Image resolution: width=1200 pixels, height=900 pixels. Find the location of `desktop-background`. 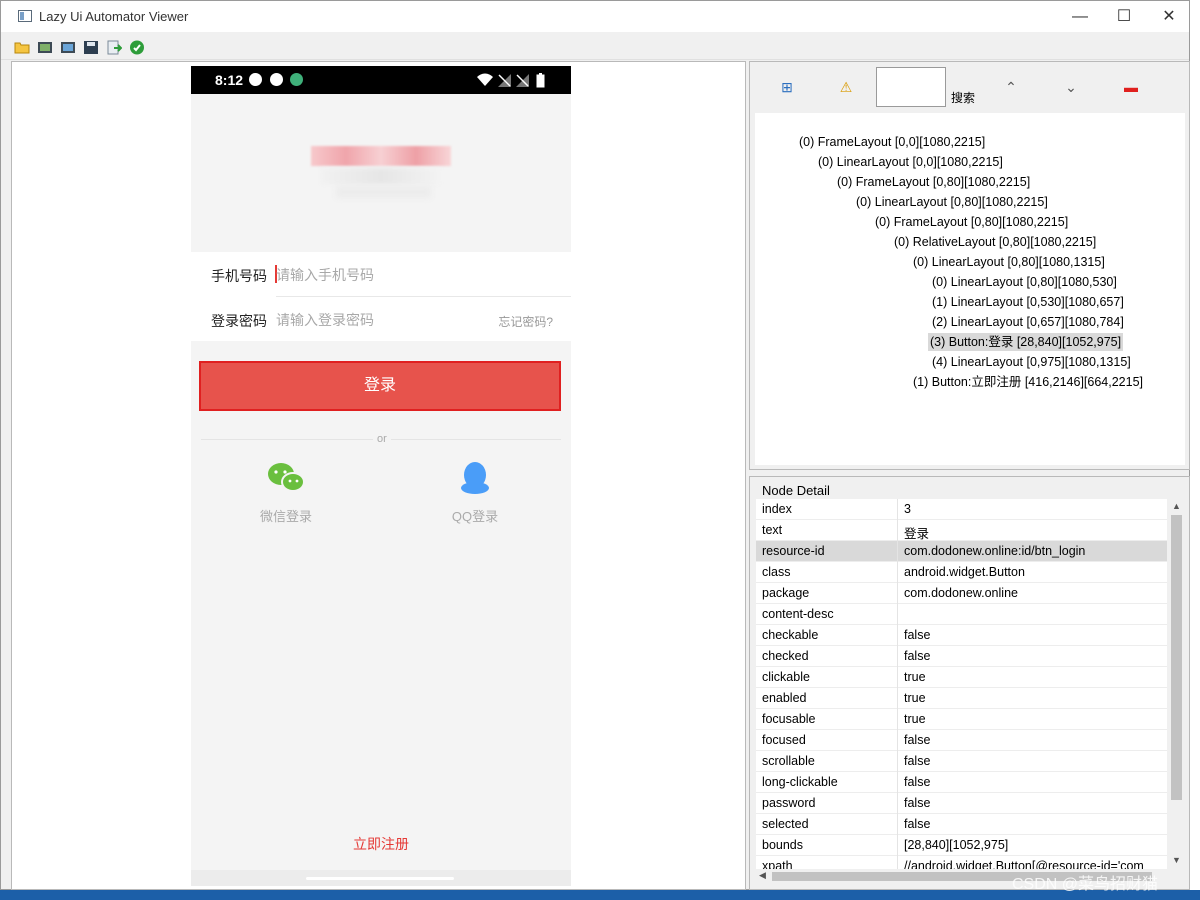

desktop-background is located at coordinates (1195, 450).